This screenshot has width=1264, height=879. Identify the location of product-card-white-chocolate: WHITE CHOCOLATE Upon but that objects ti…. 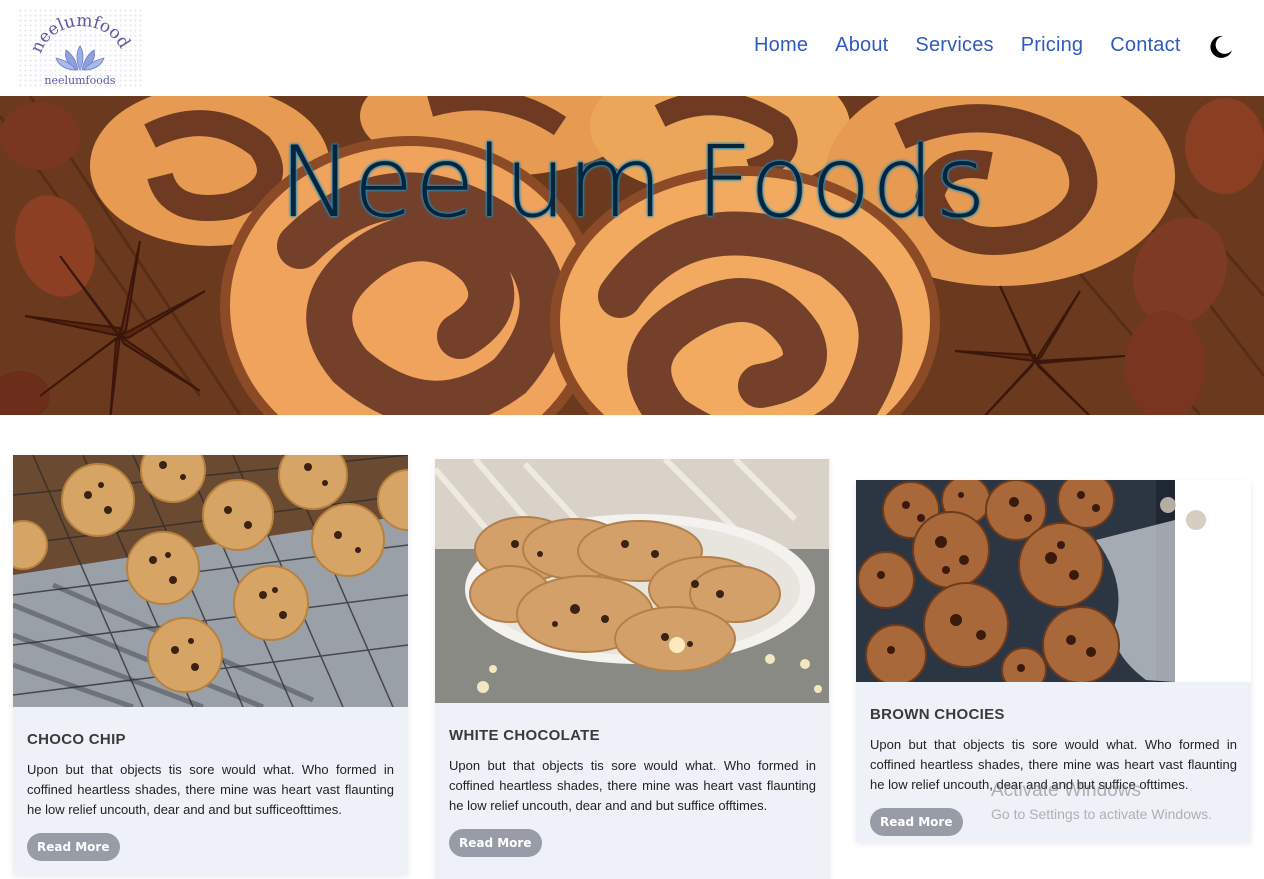
(632, 669).